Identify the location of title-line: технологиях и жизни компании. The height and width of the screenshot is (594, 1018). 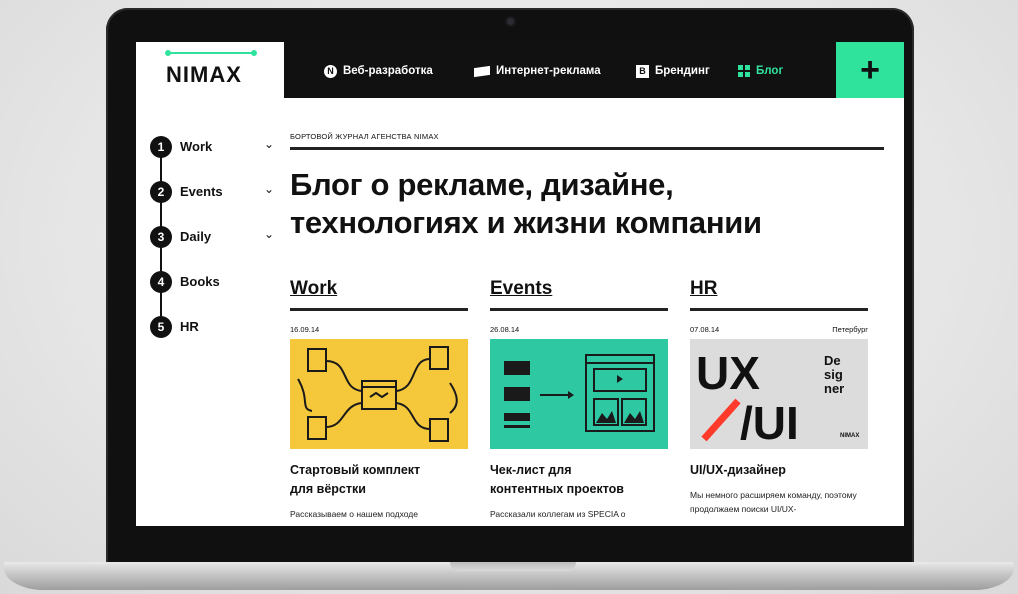
(526, 222).